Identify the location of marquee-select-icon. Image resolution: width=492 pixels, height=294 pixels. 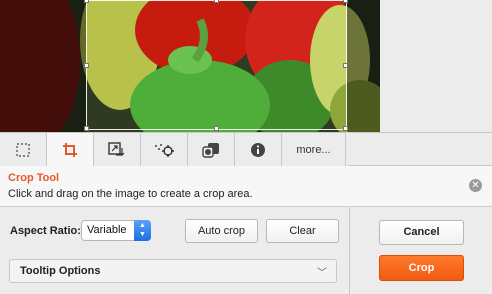
(23, 149).